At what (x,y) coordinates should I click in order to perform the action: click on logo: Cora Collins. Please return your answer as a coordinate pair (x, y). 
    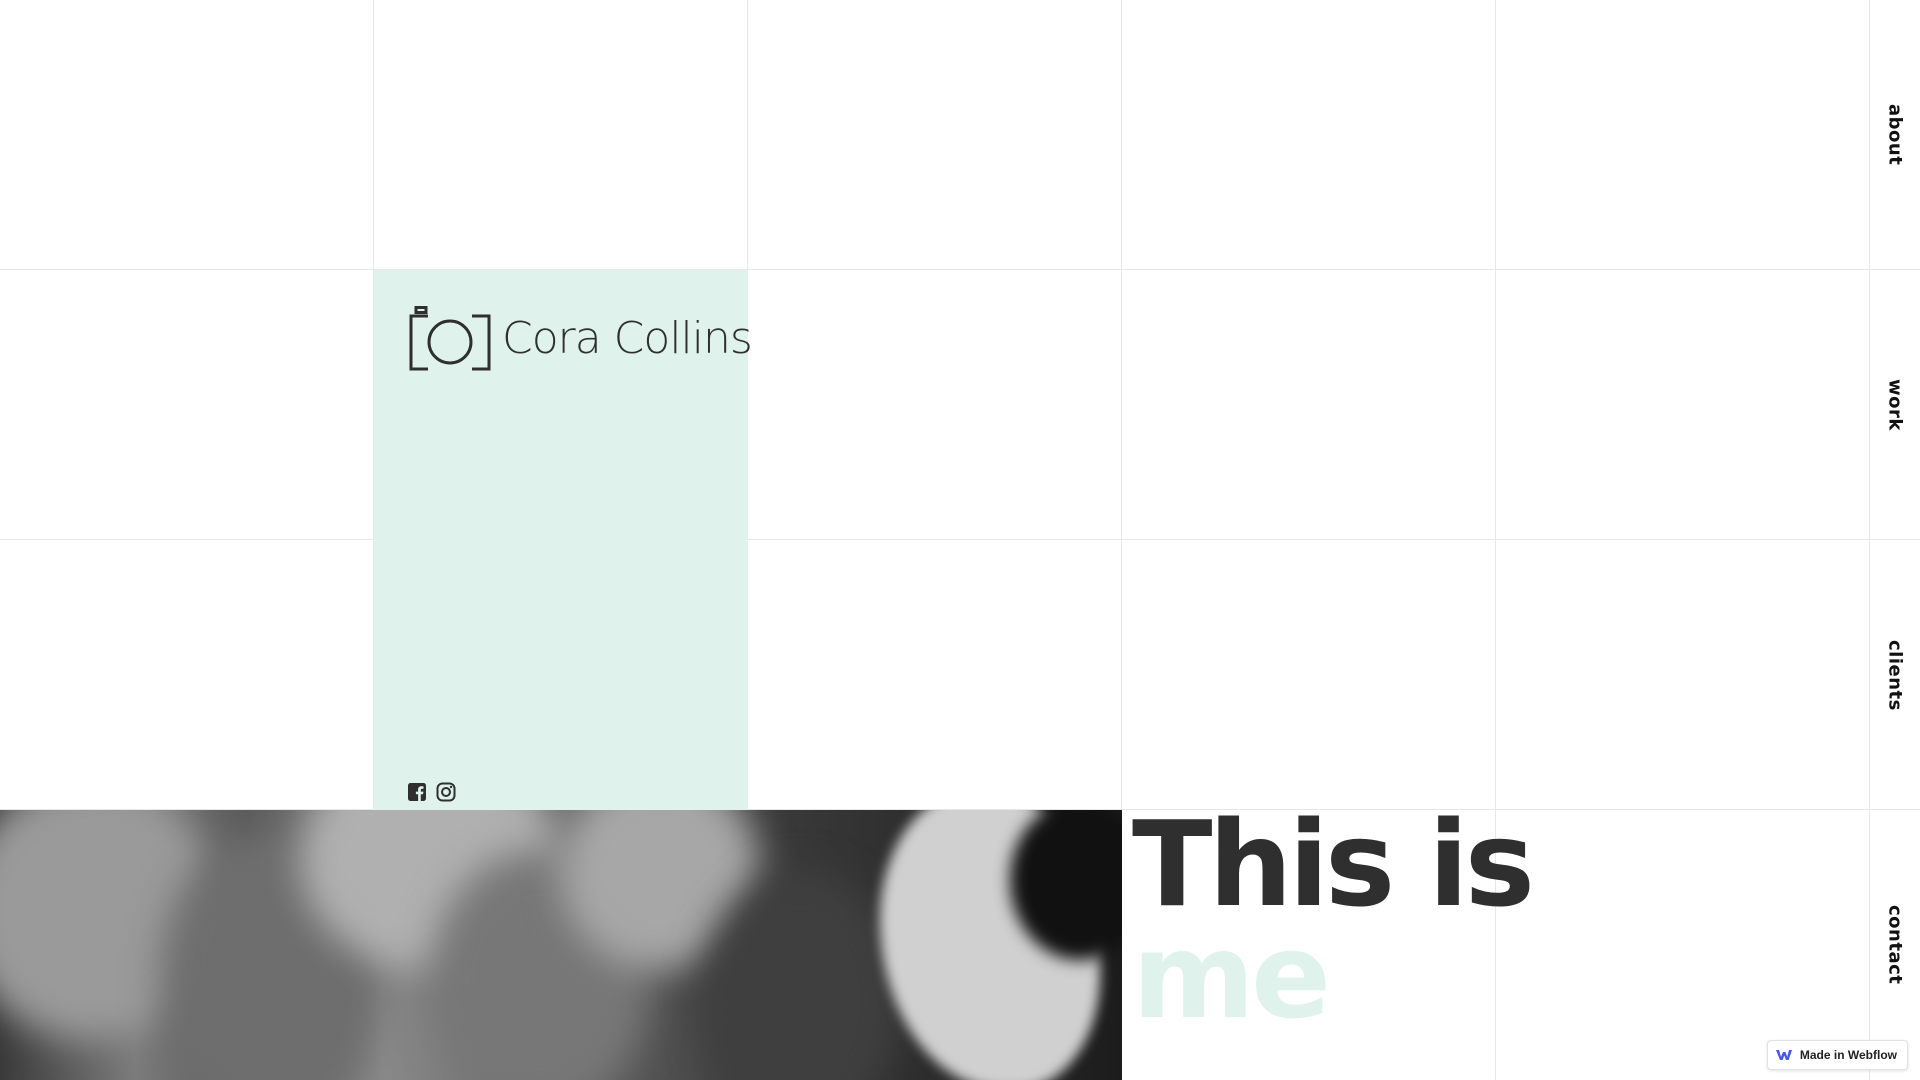
    Looking at the image, I should click on (580, 339).